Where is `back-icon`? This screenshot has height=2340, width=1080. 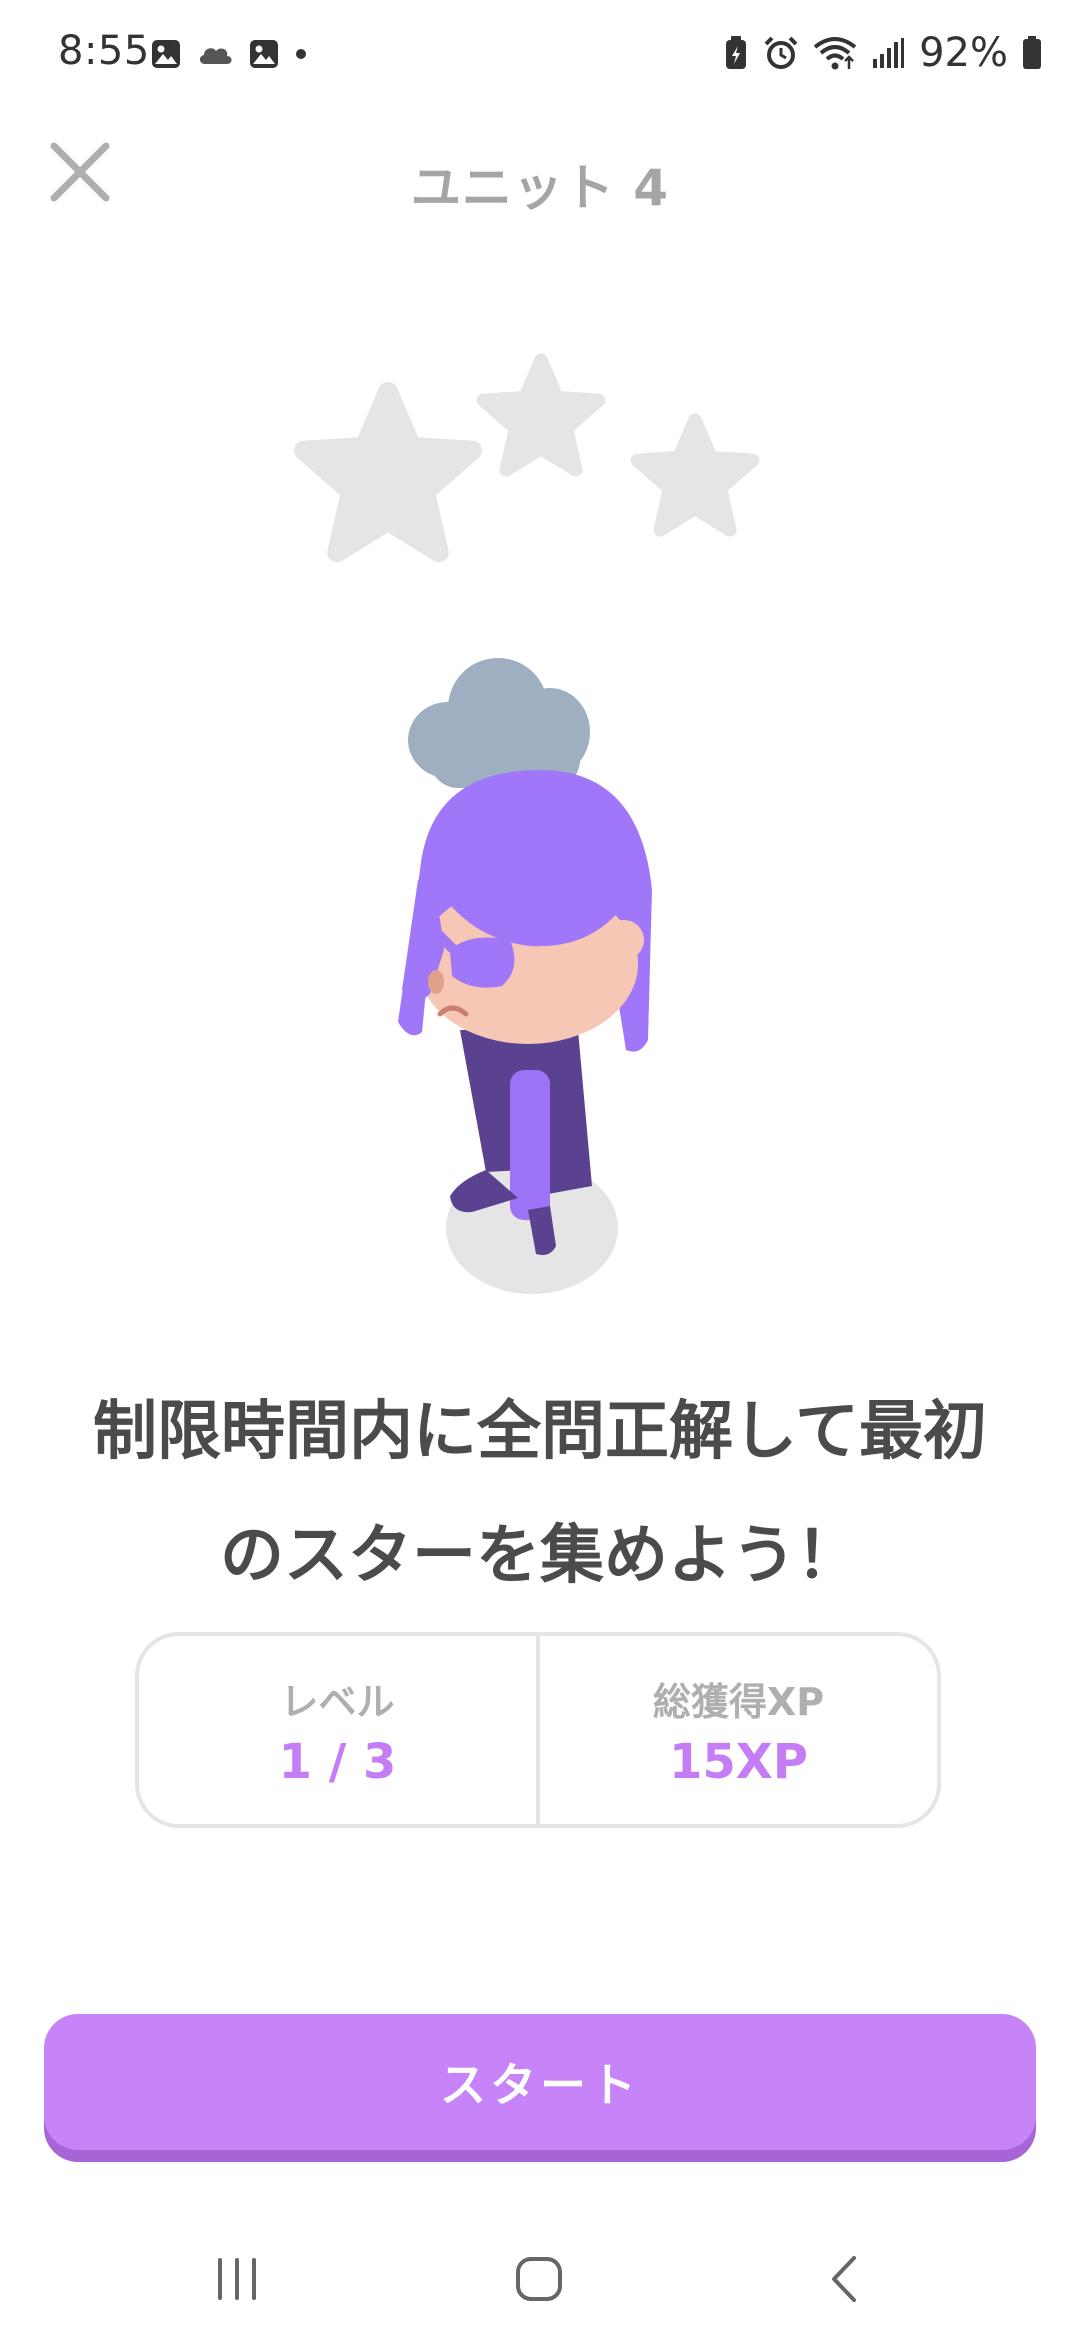
back-icon is located at coordinates (844, 2279).